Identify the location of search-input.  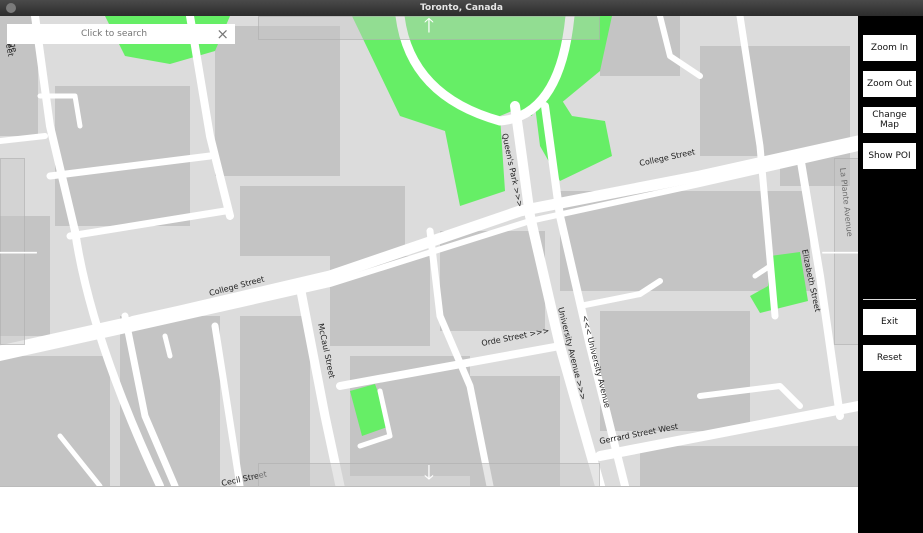
(107, 34).